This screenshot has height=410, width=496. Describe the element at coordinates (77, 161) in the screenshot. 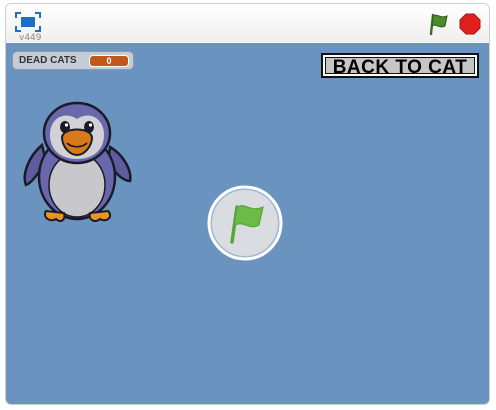

I see `penguin-sprite` at that location.